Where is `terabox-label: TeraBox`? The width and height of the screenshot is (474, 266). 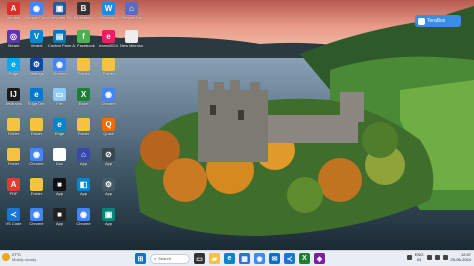 terabox-label: TeraBox is located at coordinates (436, 21).